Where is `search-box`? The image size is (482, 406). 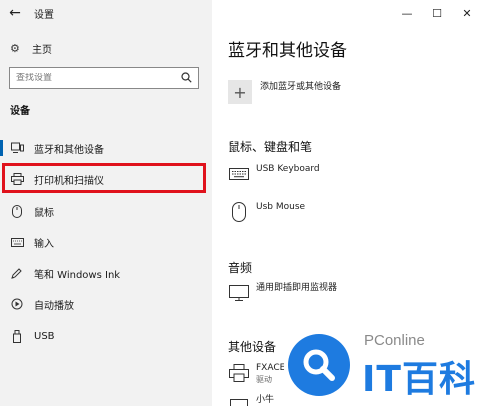 search-box is located at coordinates (104, 78).